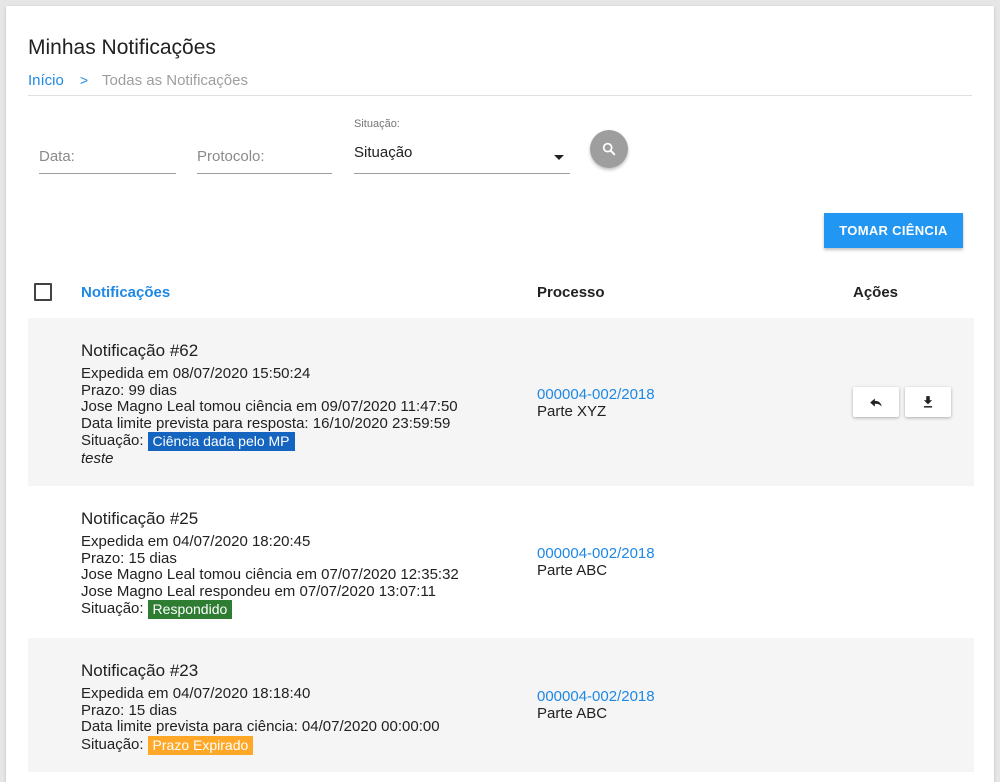 This screenshot has width=1000, height=782. What do you see at coordinates (190, 609) in the screenshot?
I see `status-badge: Respondido` at bounding box center [190, 609].